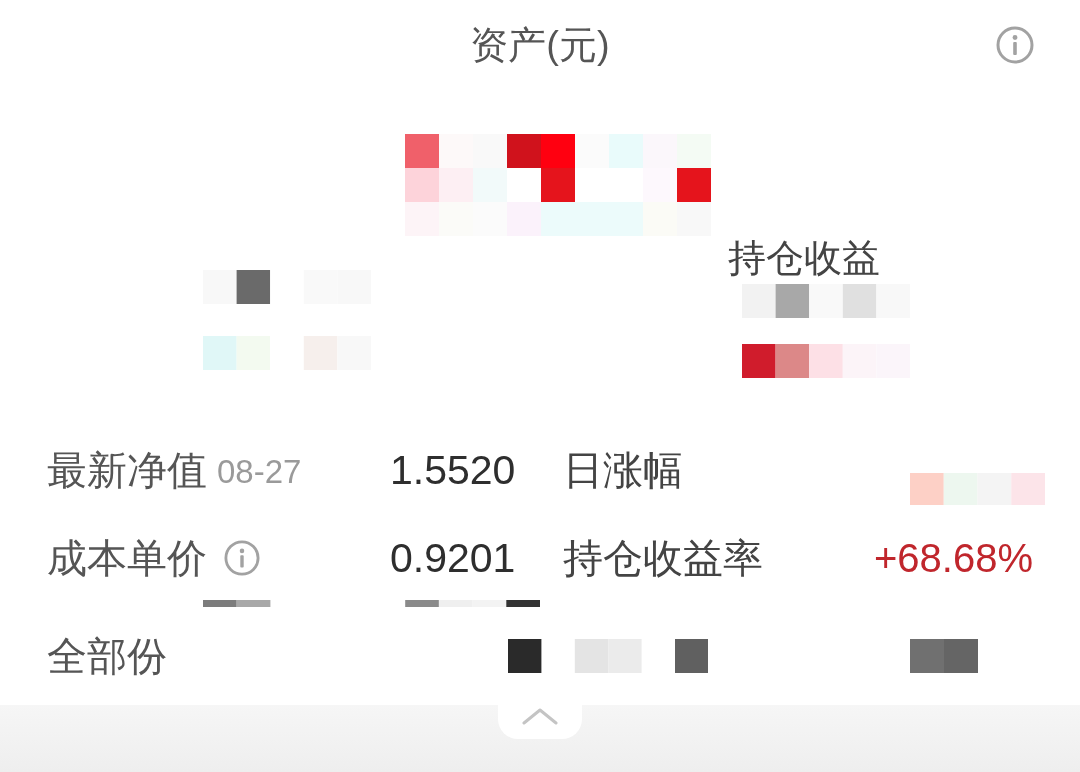  I want to click on row-label: 全部份, so click(107, 656).